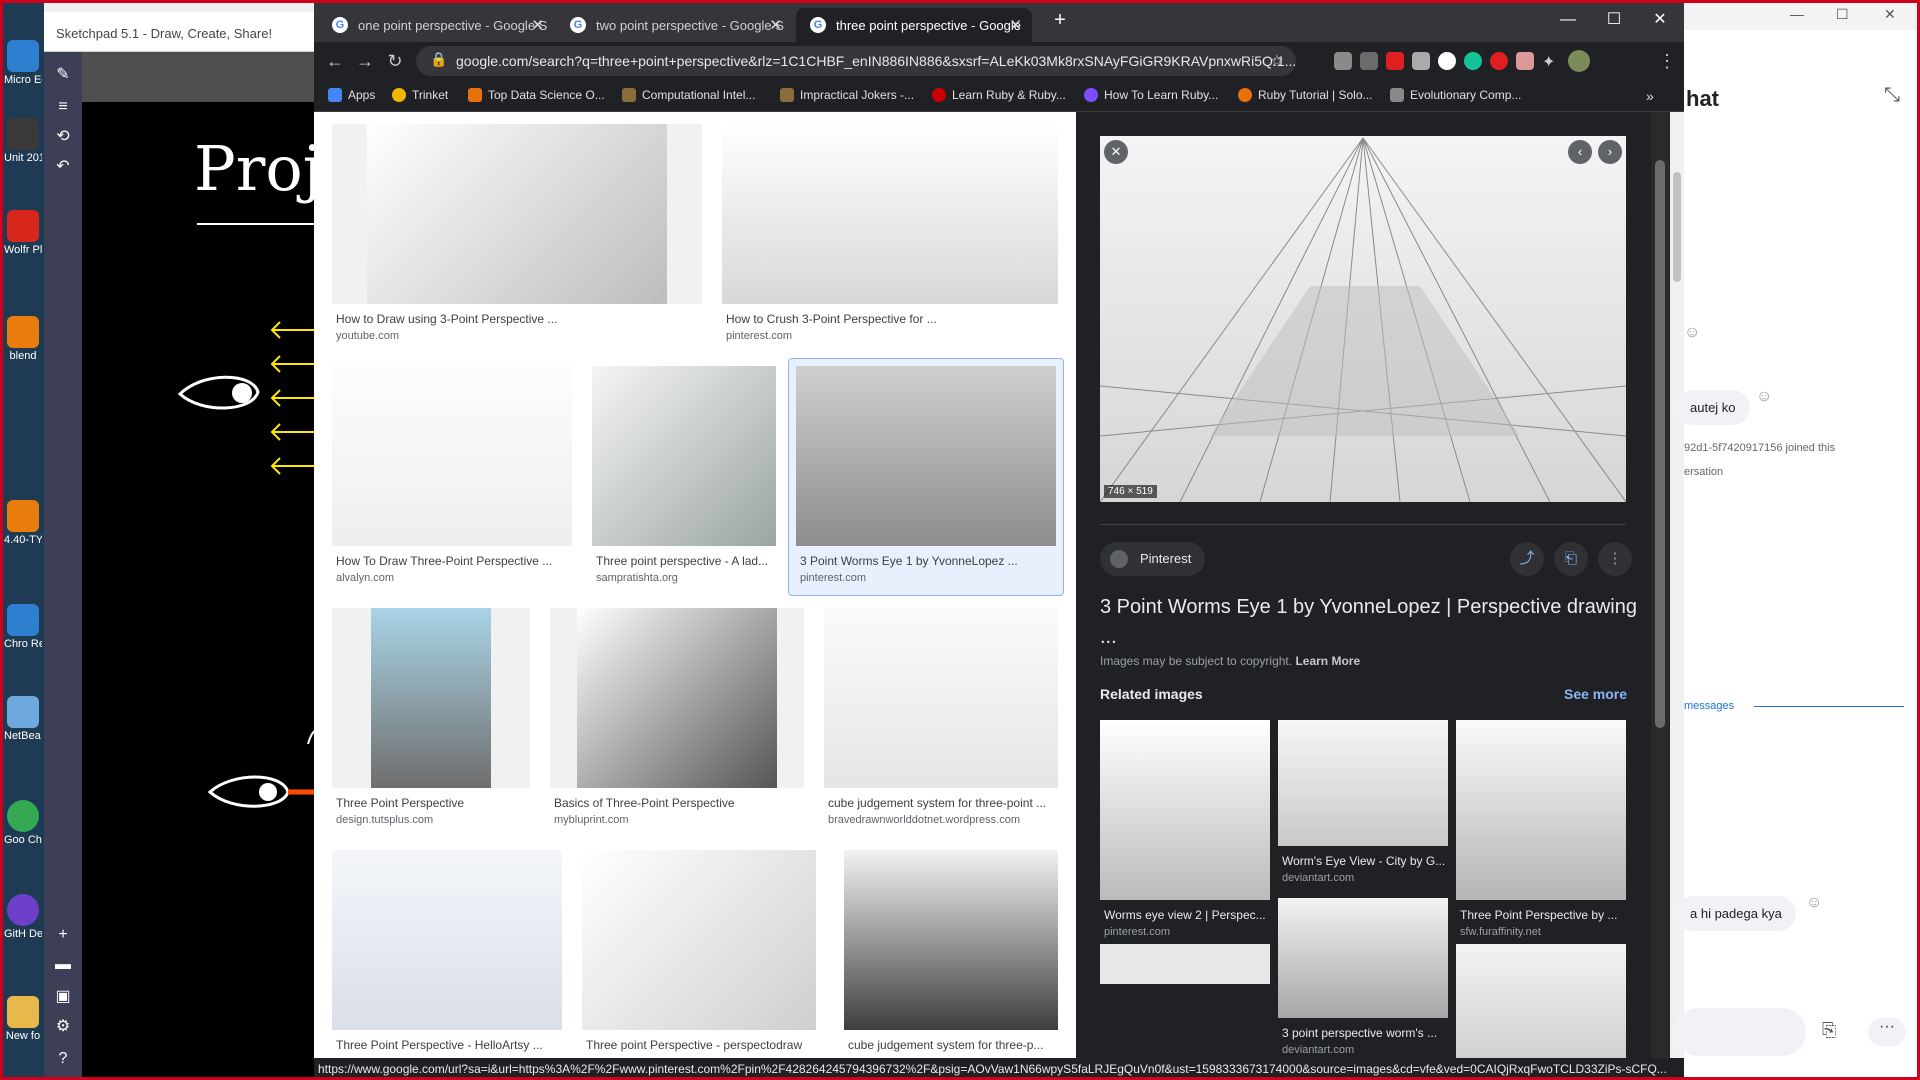 This screenshot has height=1080, width=1920. Describe the element at coordinates (23, 141) in the screenshot. I see `desktop-icon-unity: Unit 2019.4` at that location.